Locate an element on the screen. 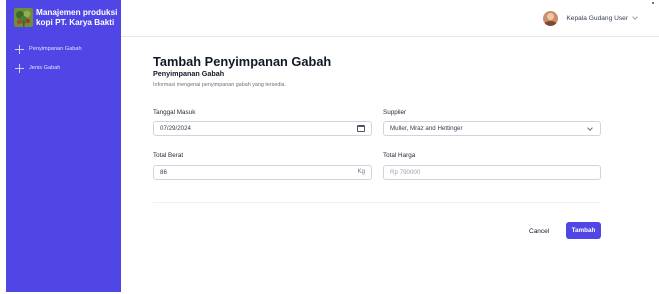  topbar: Kepala Gudang User is located at coordinates (390, 18).